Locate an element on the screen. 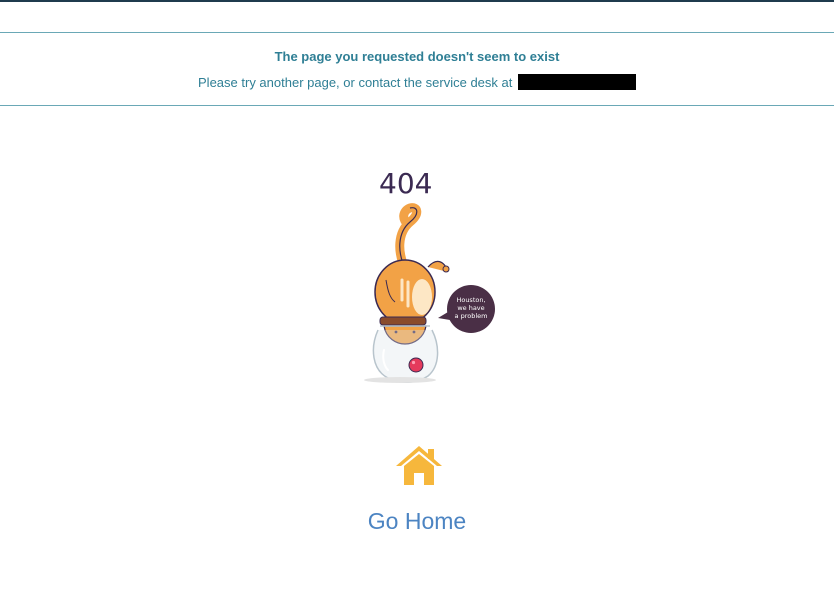 The width and height of the screenshot is (834, 604). redacted-contact is located at coordinates (576, 82).